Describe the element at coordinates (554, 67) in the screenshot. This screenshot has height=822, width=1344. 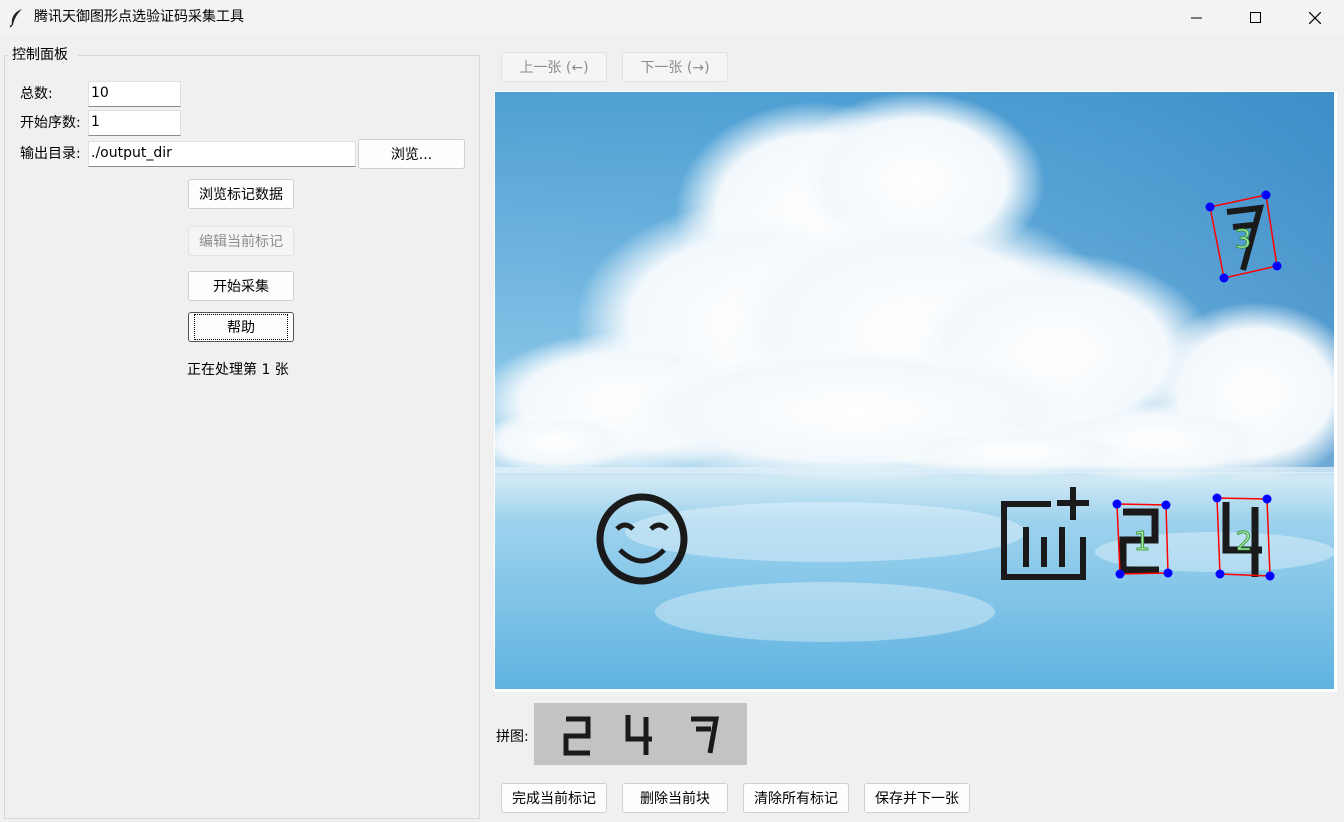
I see `prev-image-button: 上一张 (←)` at that location.